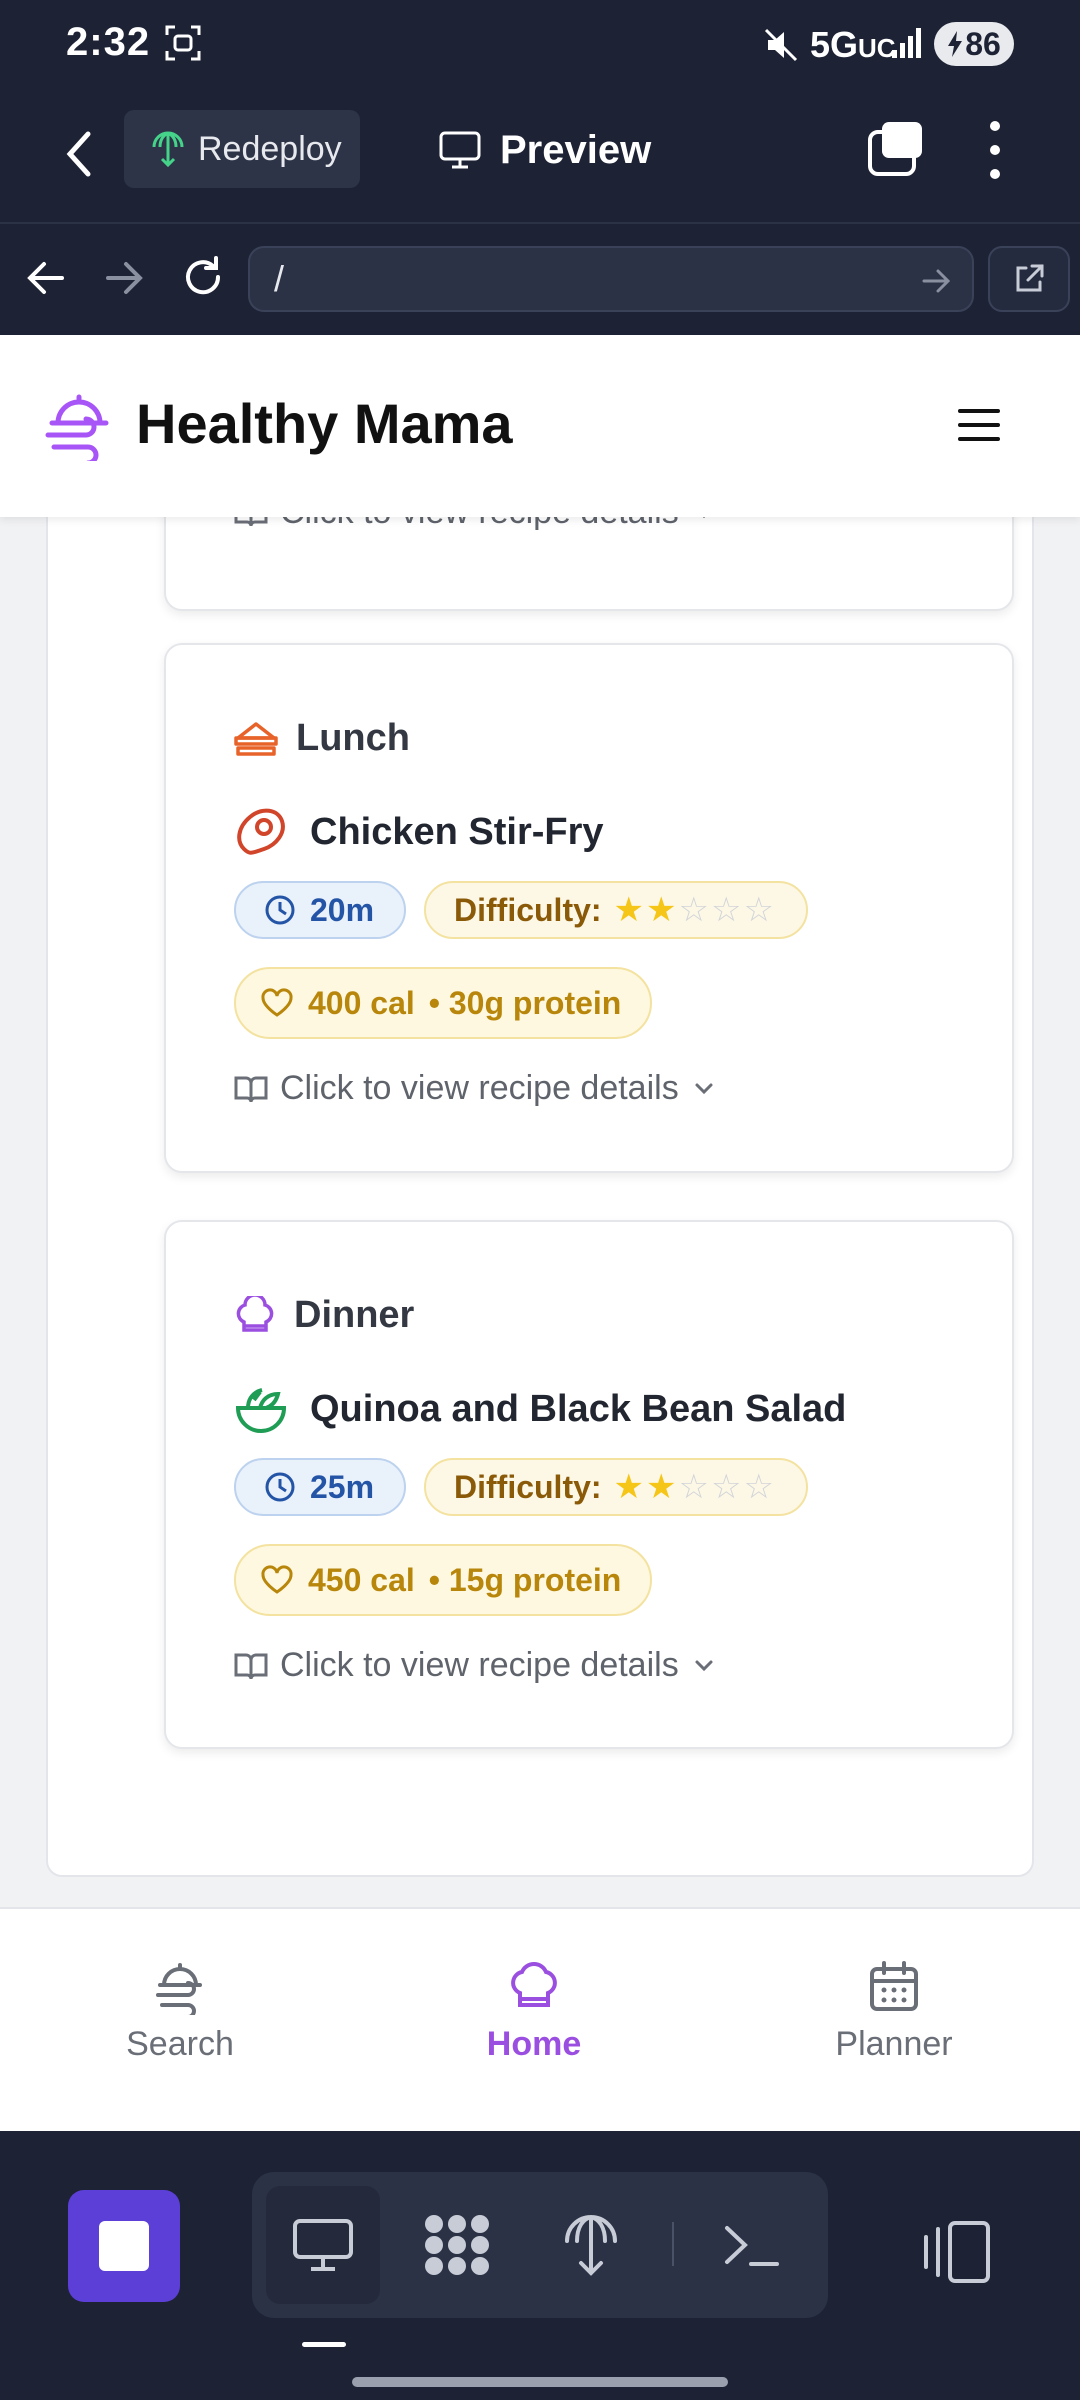 This screenshot has height=2400, width=1080. What do you see at coordinates (611, 279) in the screenshot?
I see `url-input: /` at bounding box center [611, 279].